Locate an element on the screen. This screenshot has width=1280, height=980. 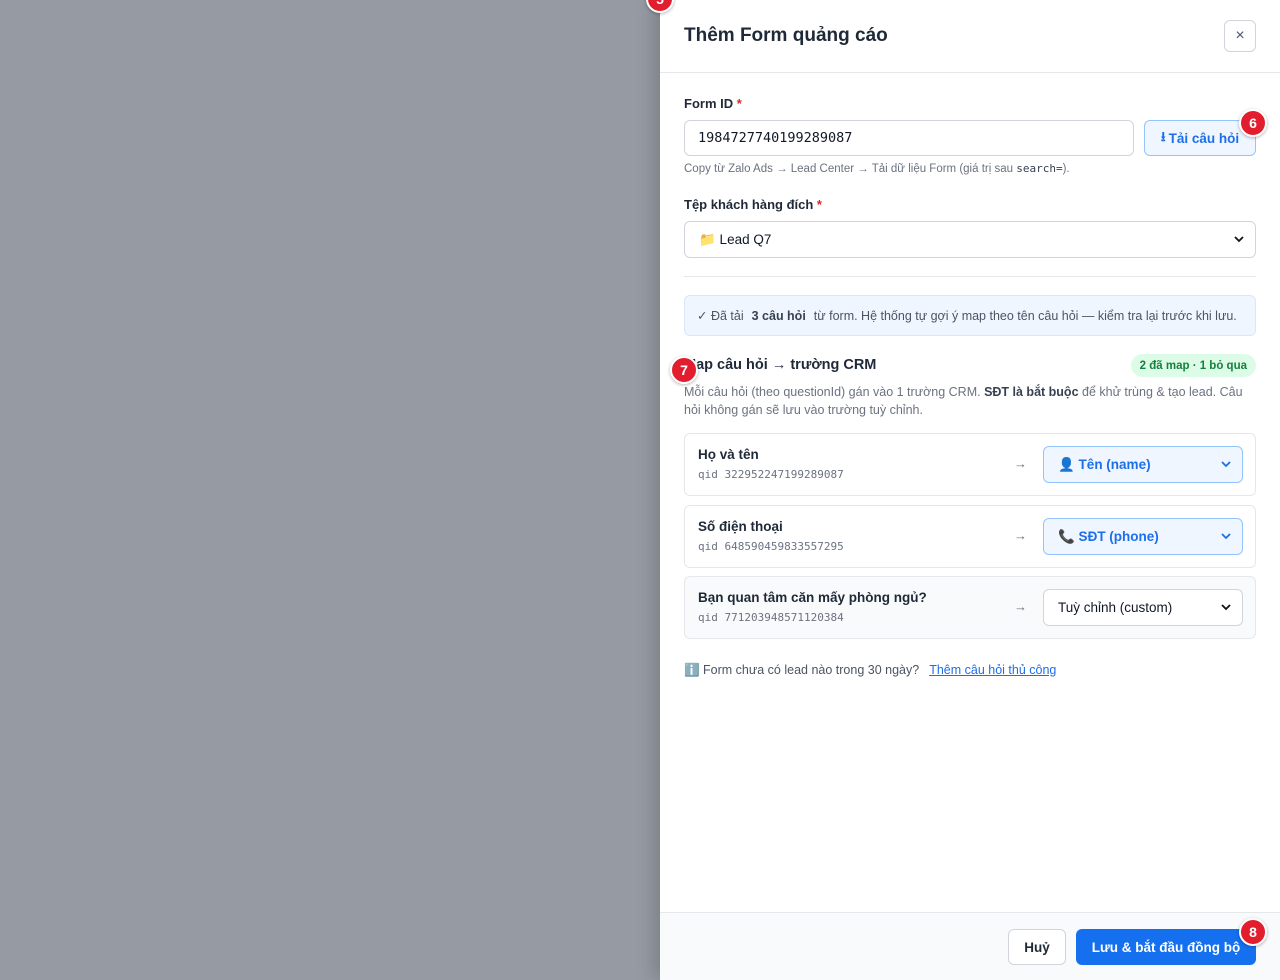
divider is located at coordinates (970, 276).